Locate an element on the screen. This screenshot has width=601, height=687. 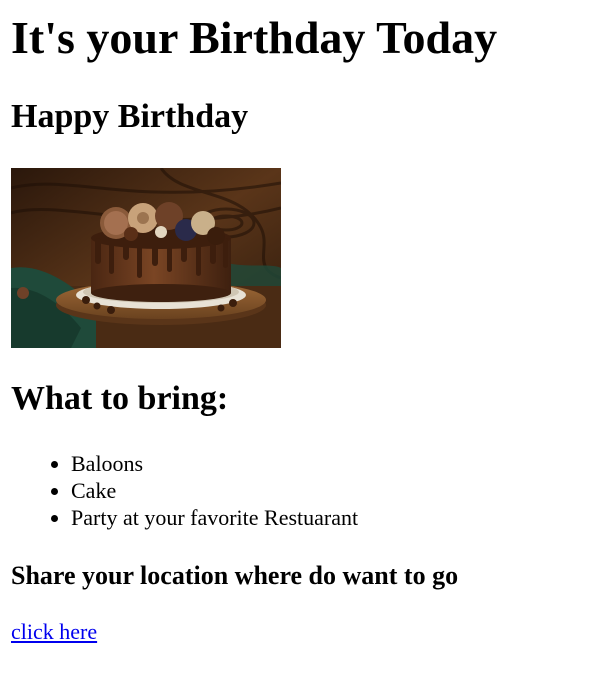
list-item: Baloons is located at coordinates (214, 463).